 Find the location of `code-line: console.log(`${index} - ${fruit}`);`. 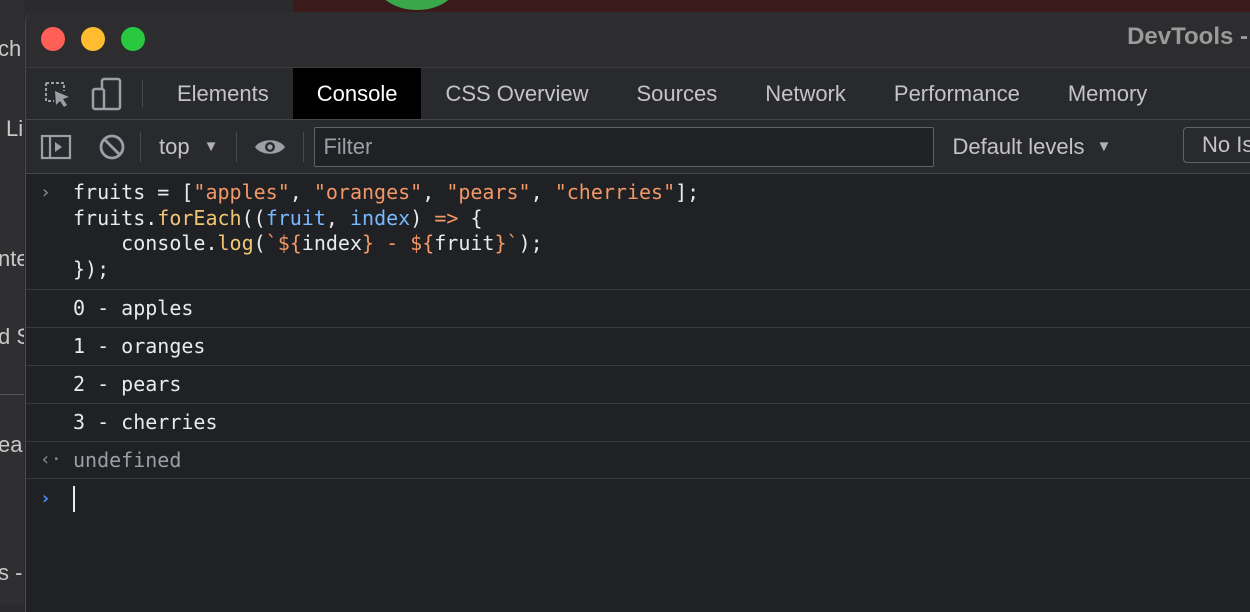

code-line: console.log(`${index} - ${fruit}`); is located at coordinates (308, 243).